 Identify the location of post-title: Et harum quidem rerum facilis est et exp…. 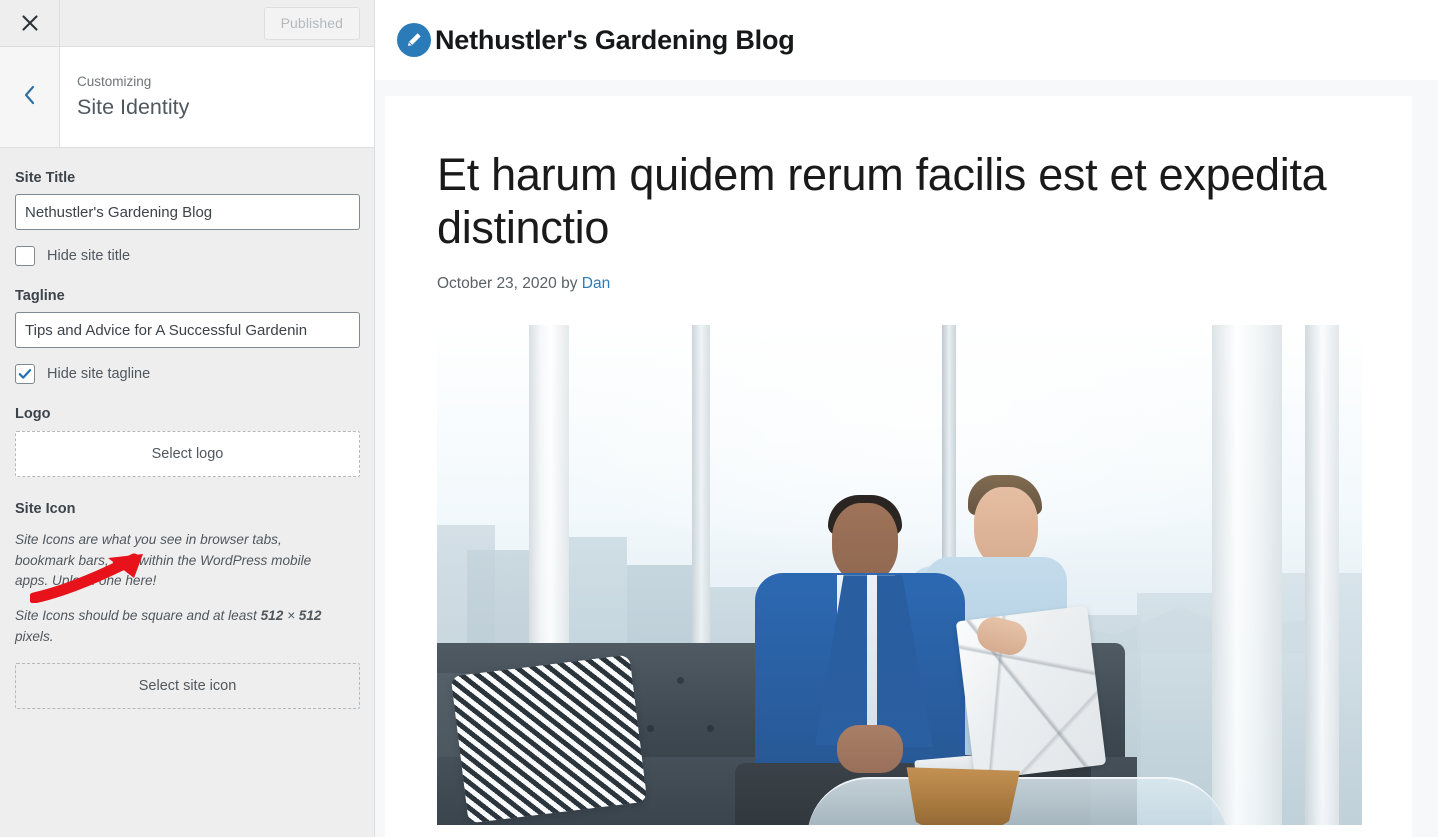
(882, 201).